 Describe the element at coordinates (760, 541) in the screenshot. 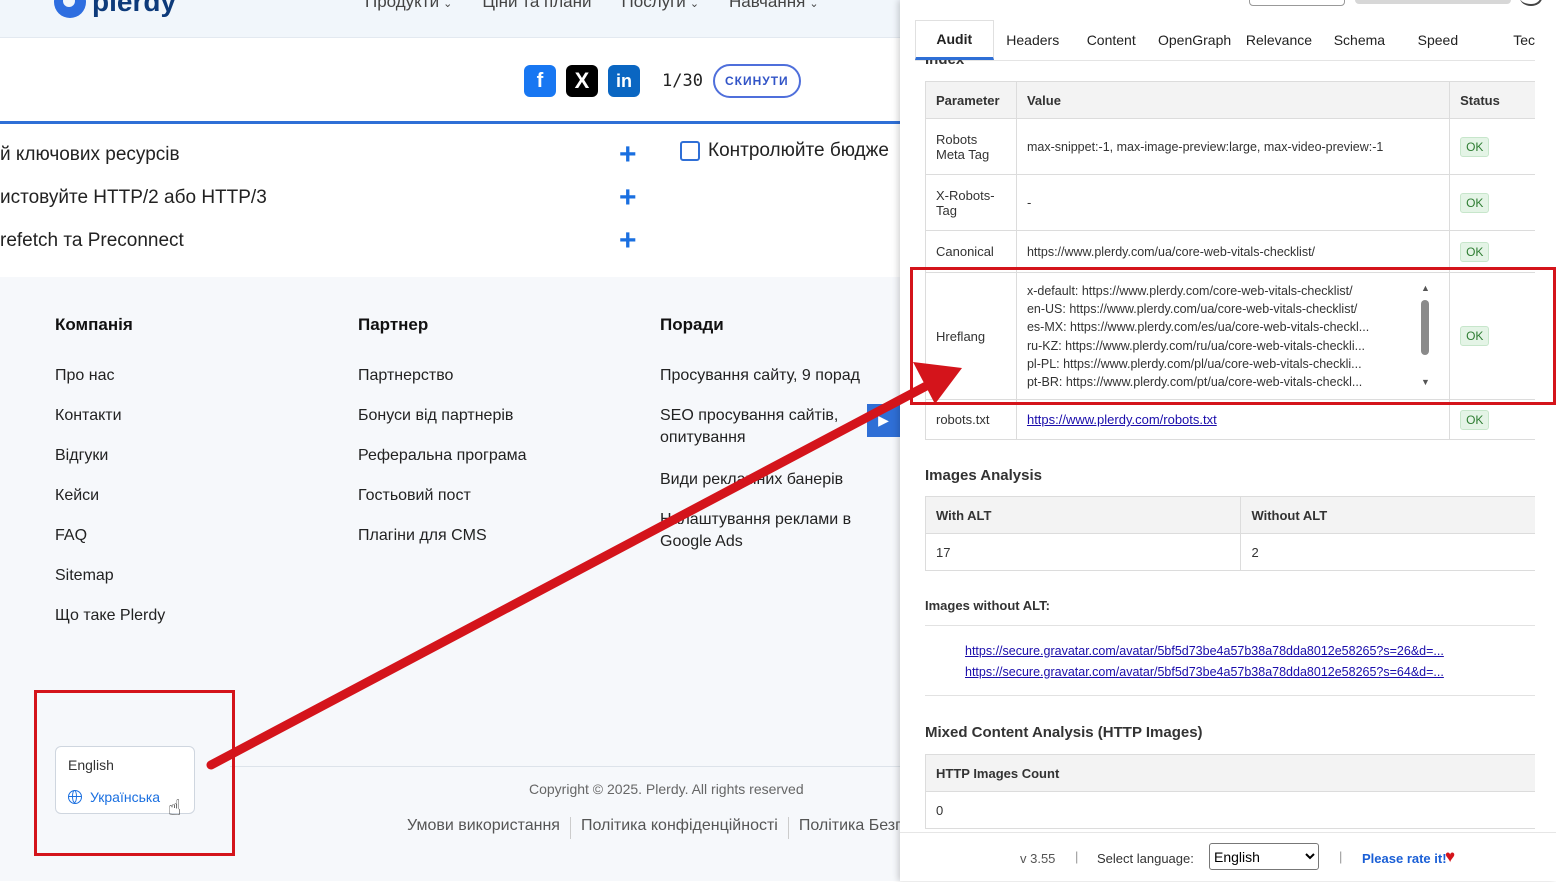

I see `footer-link: Налаштування реклами в Google Ads` at that location.